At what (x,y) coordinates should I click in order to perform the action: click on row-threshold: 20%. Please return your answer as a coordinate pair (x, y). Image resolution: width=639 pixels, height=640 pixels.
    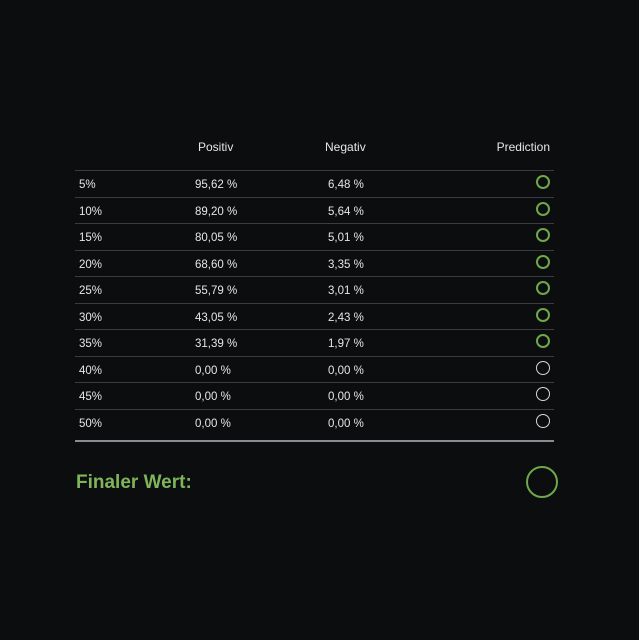
    Looking at the image, I should click on (91, 264).